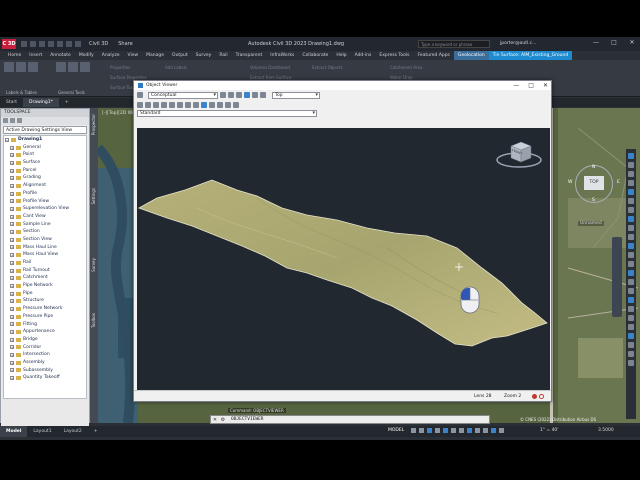  I want to click on tab-help: Help, so click(341, 55).